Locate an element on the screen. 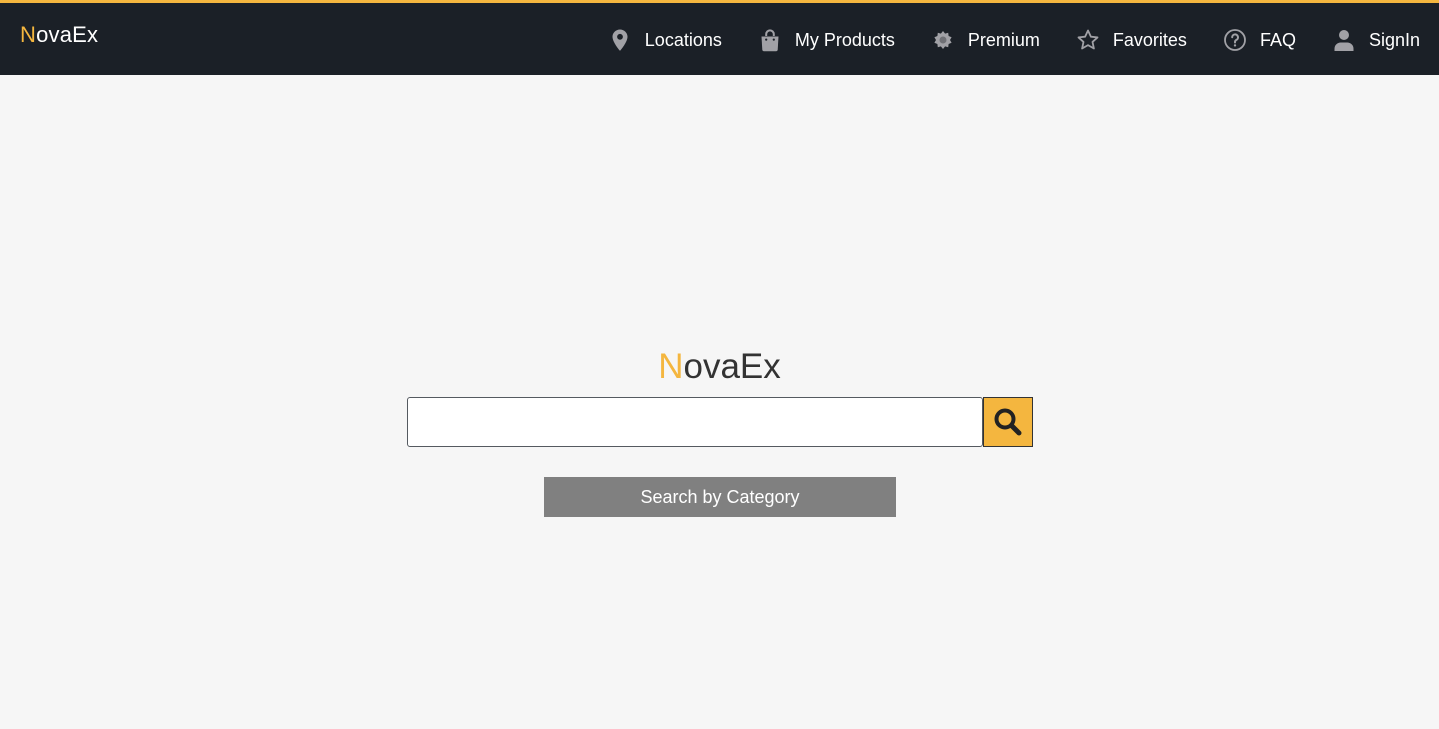 This screenshot has height=729, width=1439. premium-badge-icon is located at coordinates (943, 40).